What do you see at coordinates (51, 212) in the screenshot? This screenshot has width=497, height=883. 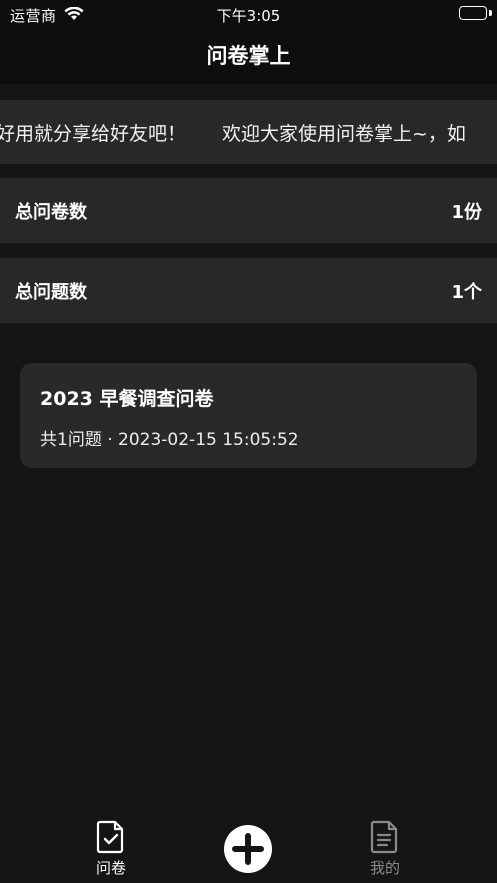 I see `stat-label: 总问卷数` at bounding box center [51, 212].